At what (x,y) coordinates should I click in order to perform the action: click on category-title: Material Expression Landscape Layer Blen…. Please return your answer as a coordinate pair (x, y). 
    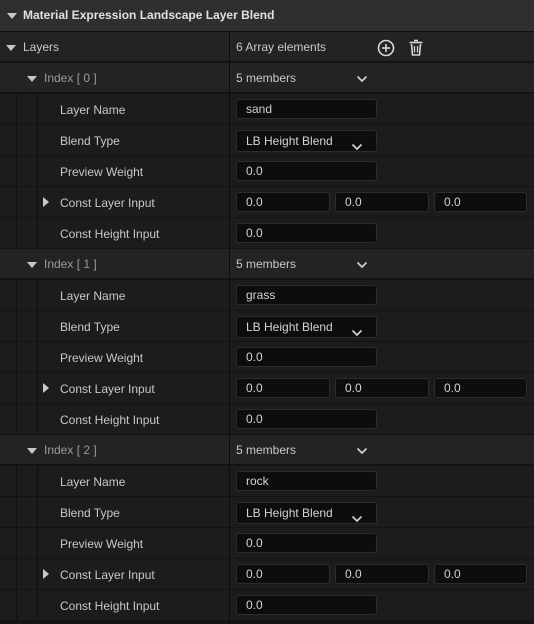
    Looking at the image, I should click on (149, 15).